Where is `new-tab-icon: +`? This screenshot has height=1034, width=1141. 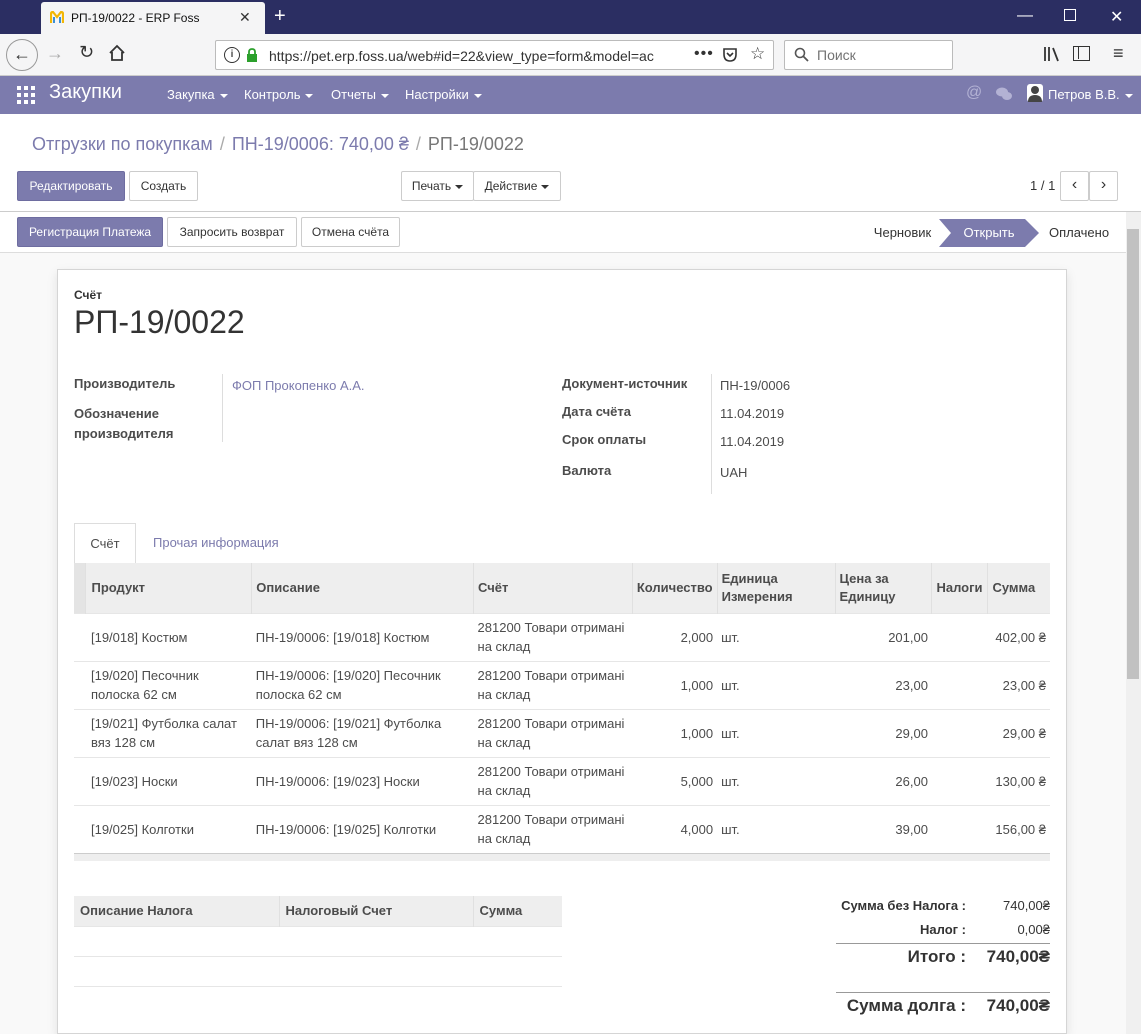 new-tab-icon: + is located at coordinates (280, 16).